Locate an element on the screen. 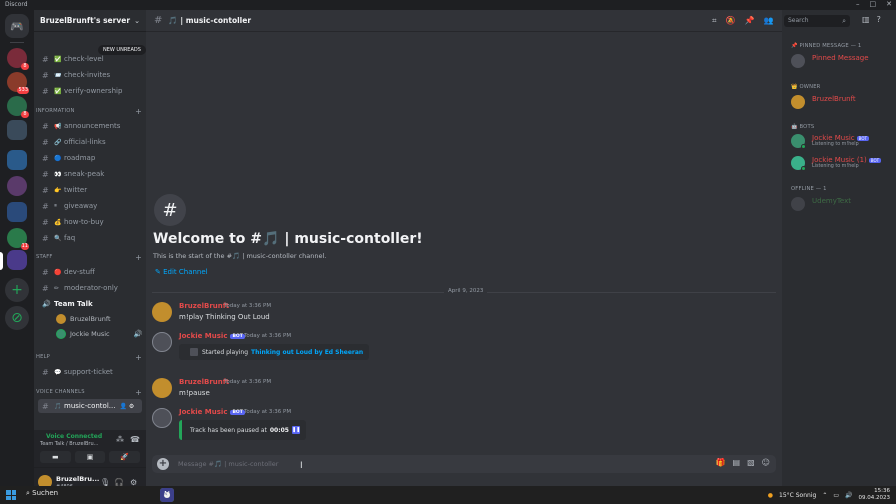 The height and width of the screenshot is (504, 896). channel-verify-ownership: # ✅ verify-ownership is located at coordinates (90, 91).